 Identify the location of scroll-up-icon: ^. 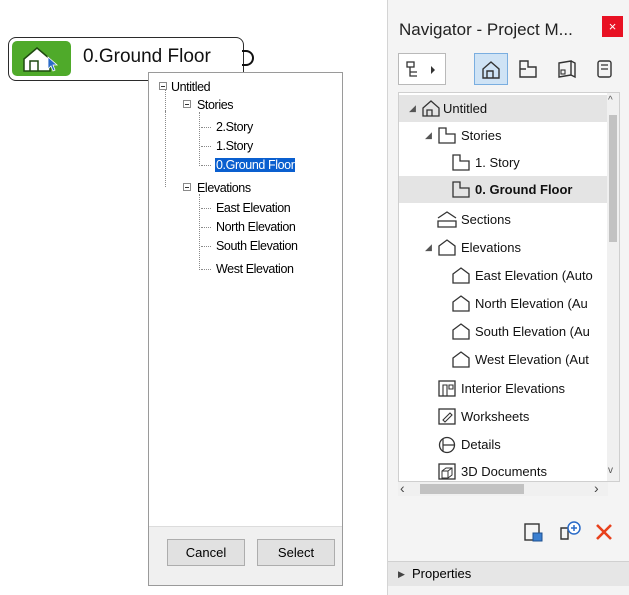
(610, 100).